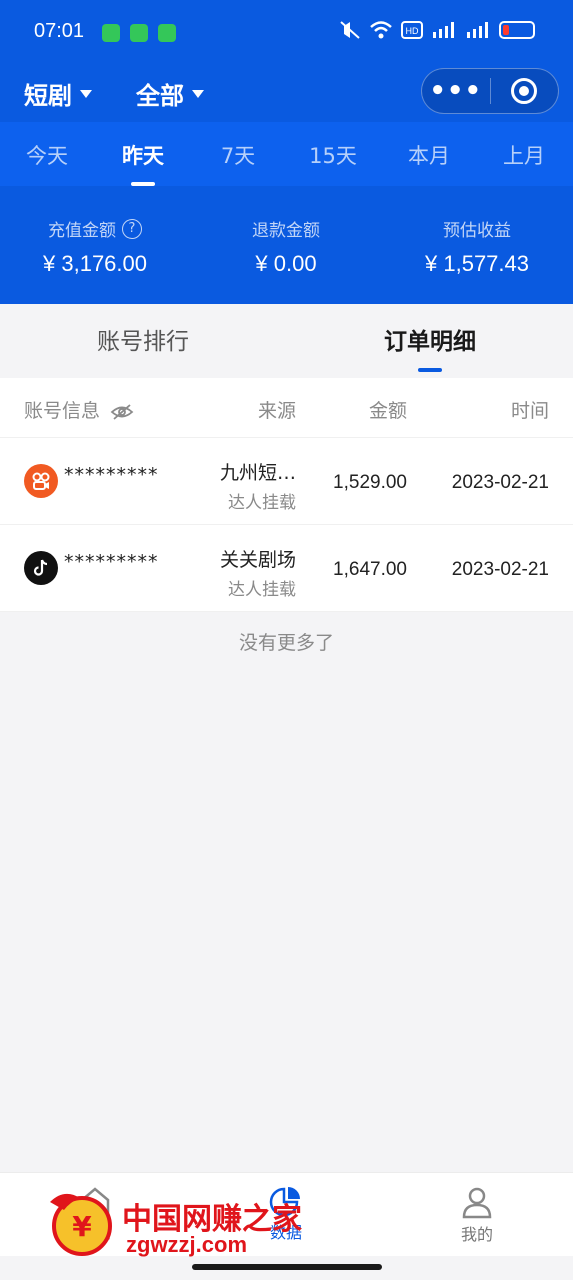  I want to click on source-name: 关关剧场, so click(257, 560).